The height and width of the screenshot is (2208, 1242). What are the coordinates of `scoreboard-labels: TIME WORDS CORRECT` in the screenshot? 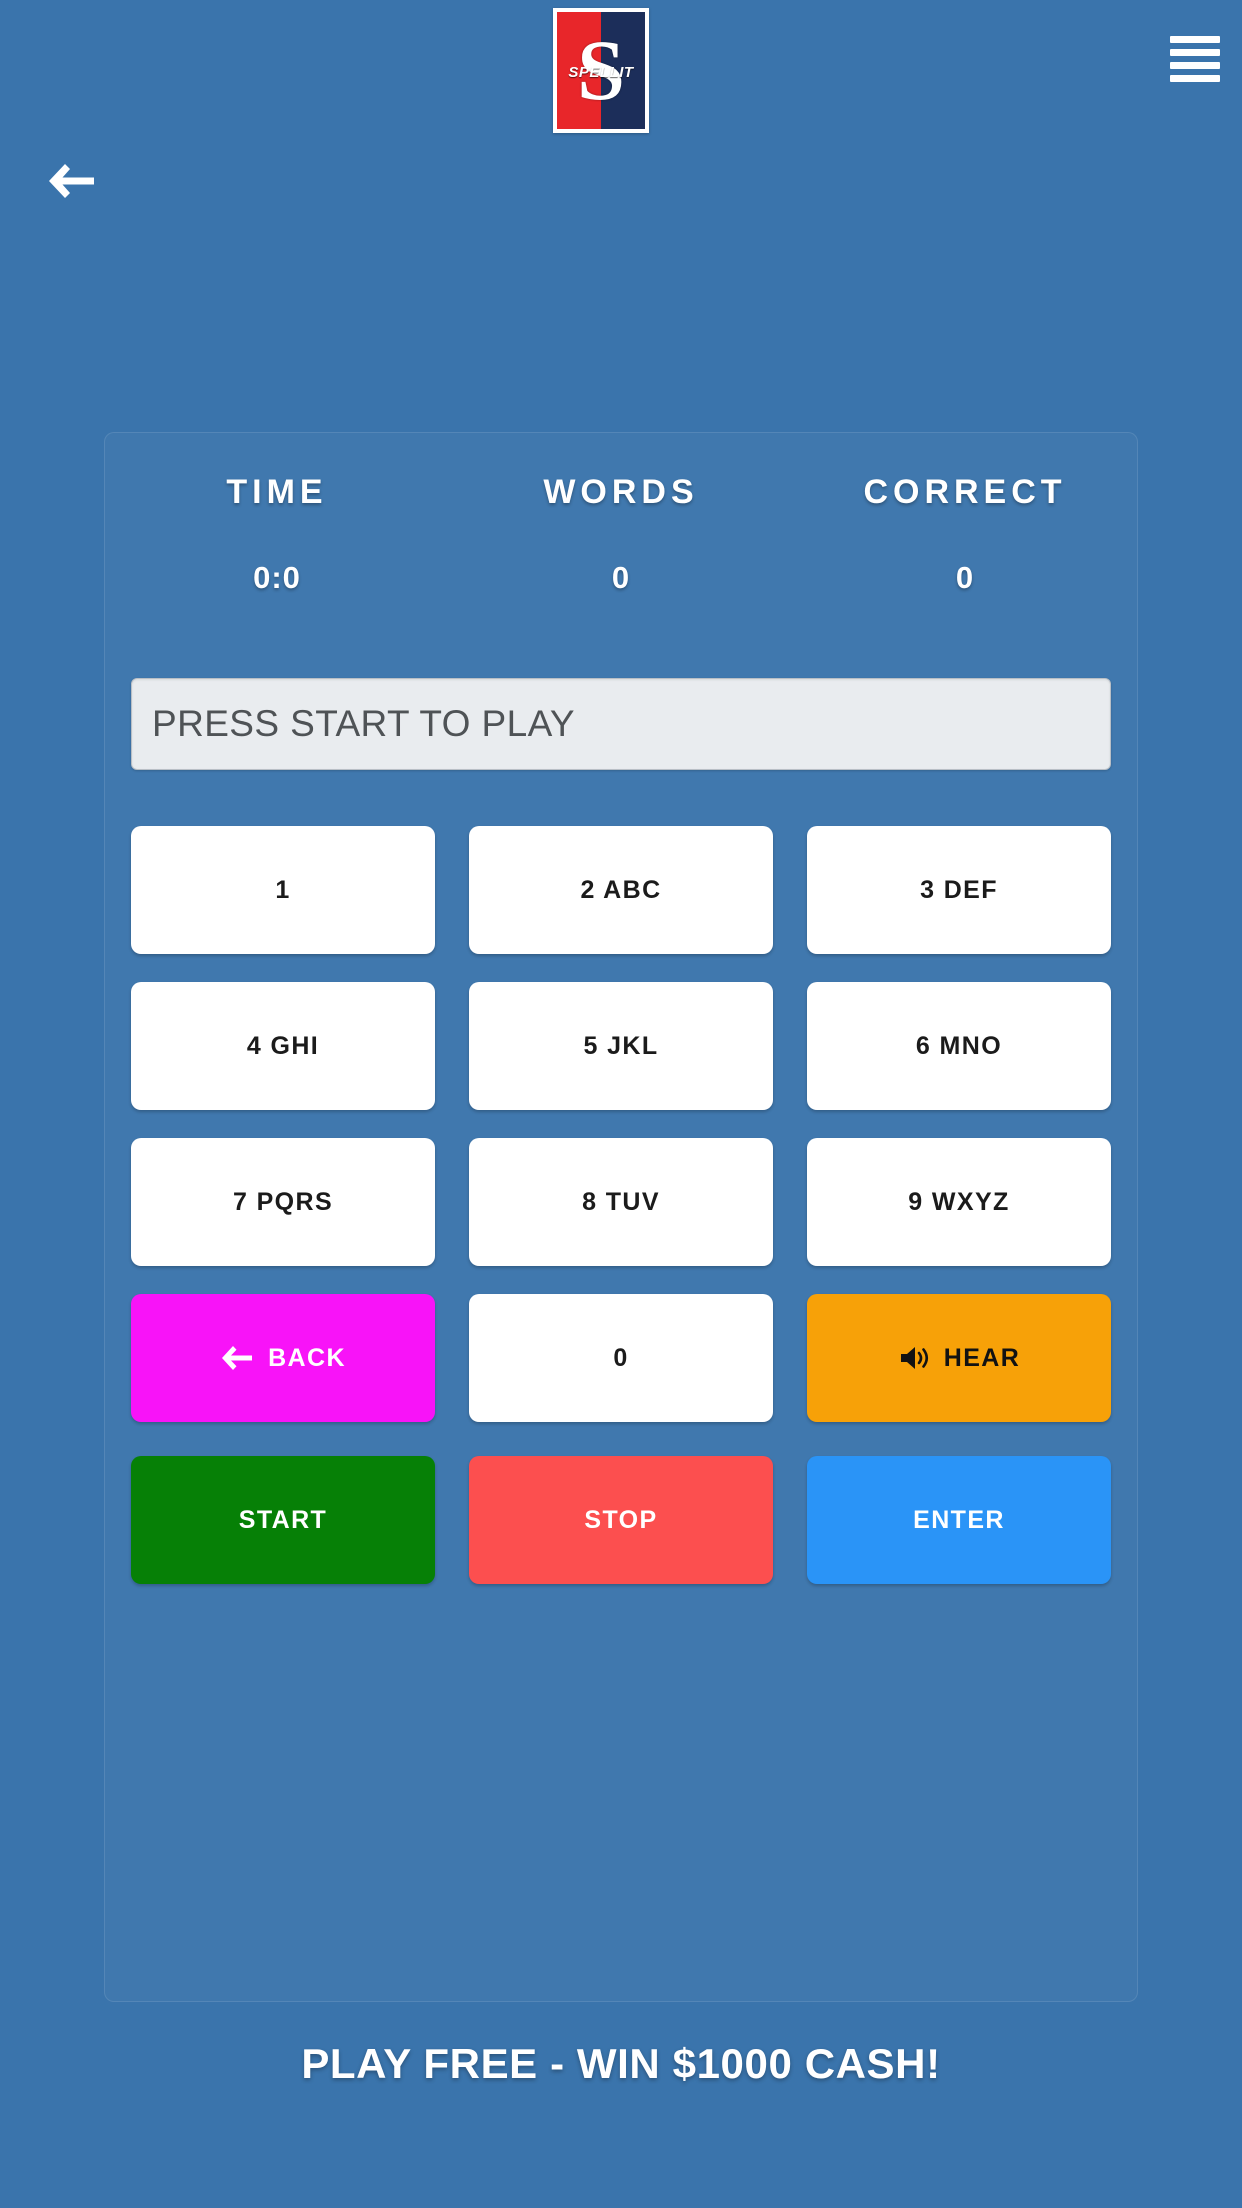 It's located at (621, 472).